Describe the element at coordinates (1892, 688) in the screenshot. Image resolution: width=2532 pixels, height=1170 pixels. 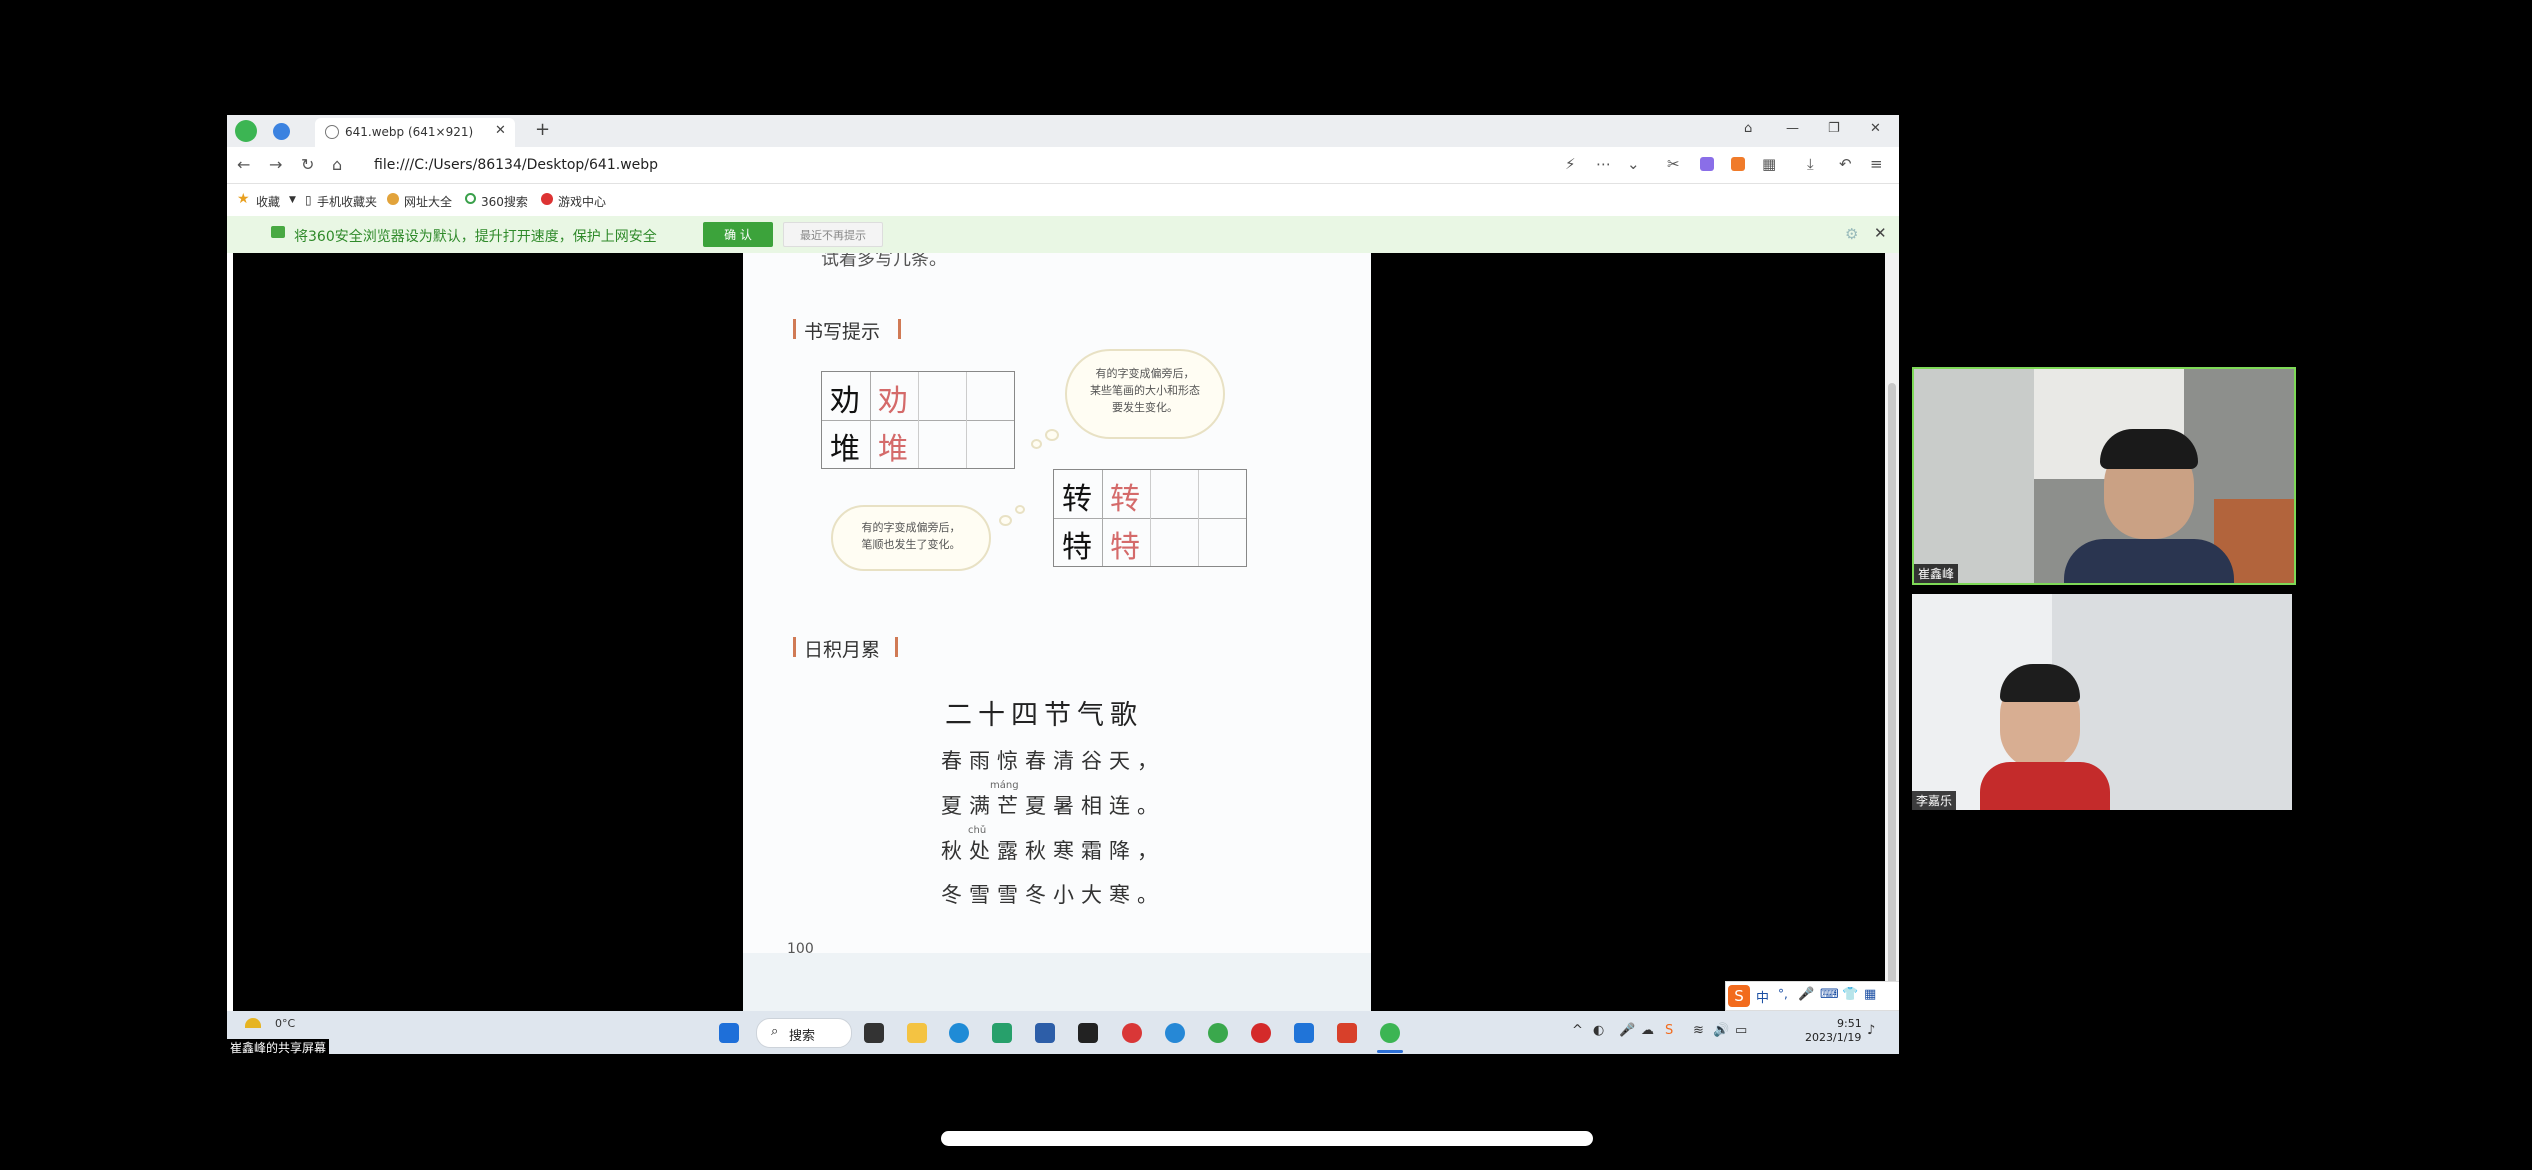
I see `scrollbar-thumb` at that location.